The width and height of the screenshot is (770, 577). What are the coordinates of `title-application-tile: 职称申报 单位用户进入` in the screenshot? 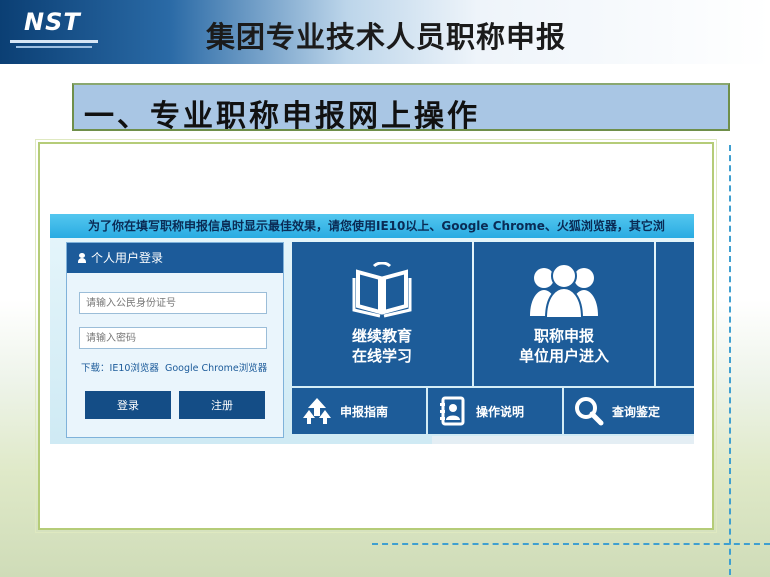 It's located at (564, 314).